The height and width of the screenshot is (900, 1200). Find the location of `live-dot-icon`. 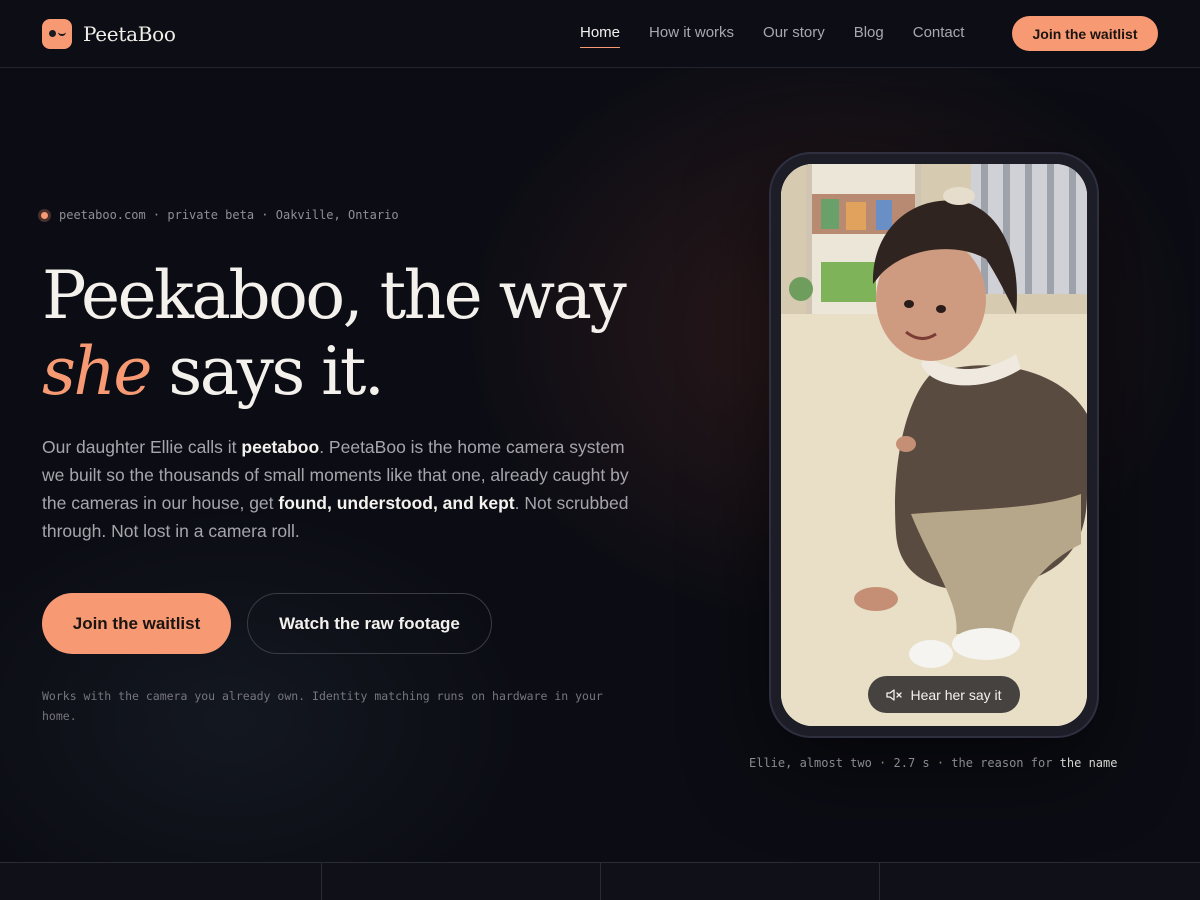

live-dot-icon is located at coordinates (44, 215).